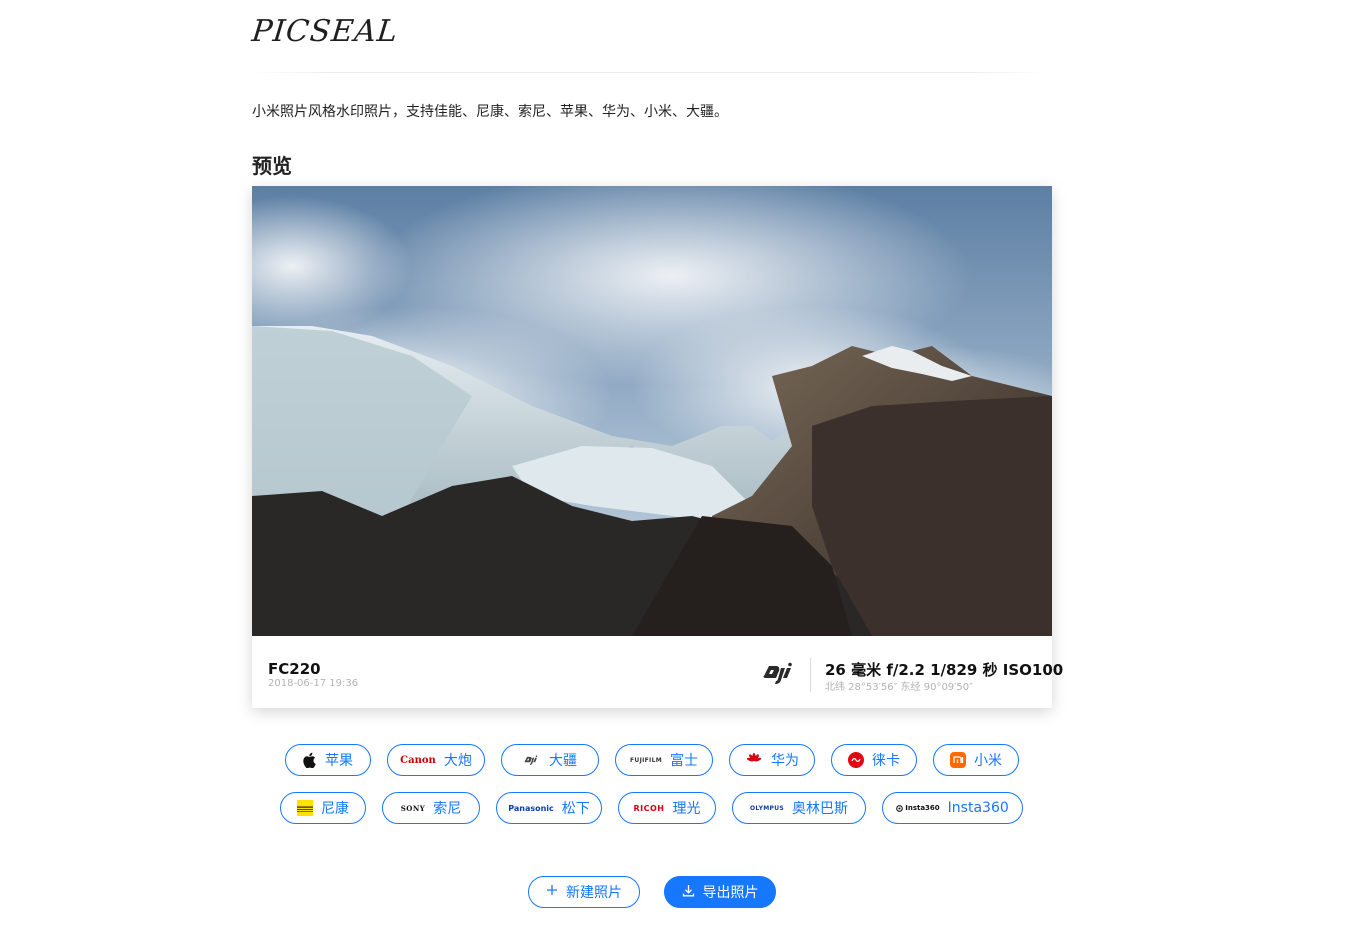  Describe the element at coordinates (944, 670) in the screenshot. I see `exposure-params: 26 毫米 f/2.2 1/829 秒 ISO100` at that location.